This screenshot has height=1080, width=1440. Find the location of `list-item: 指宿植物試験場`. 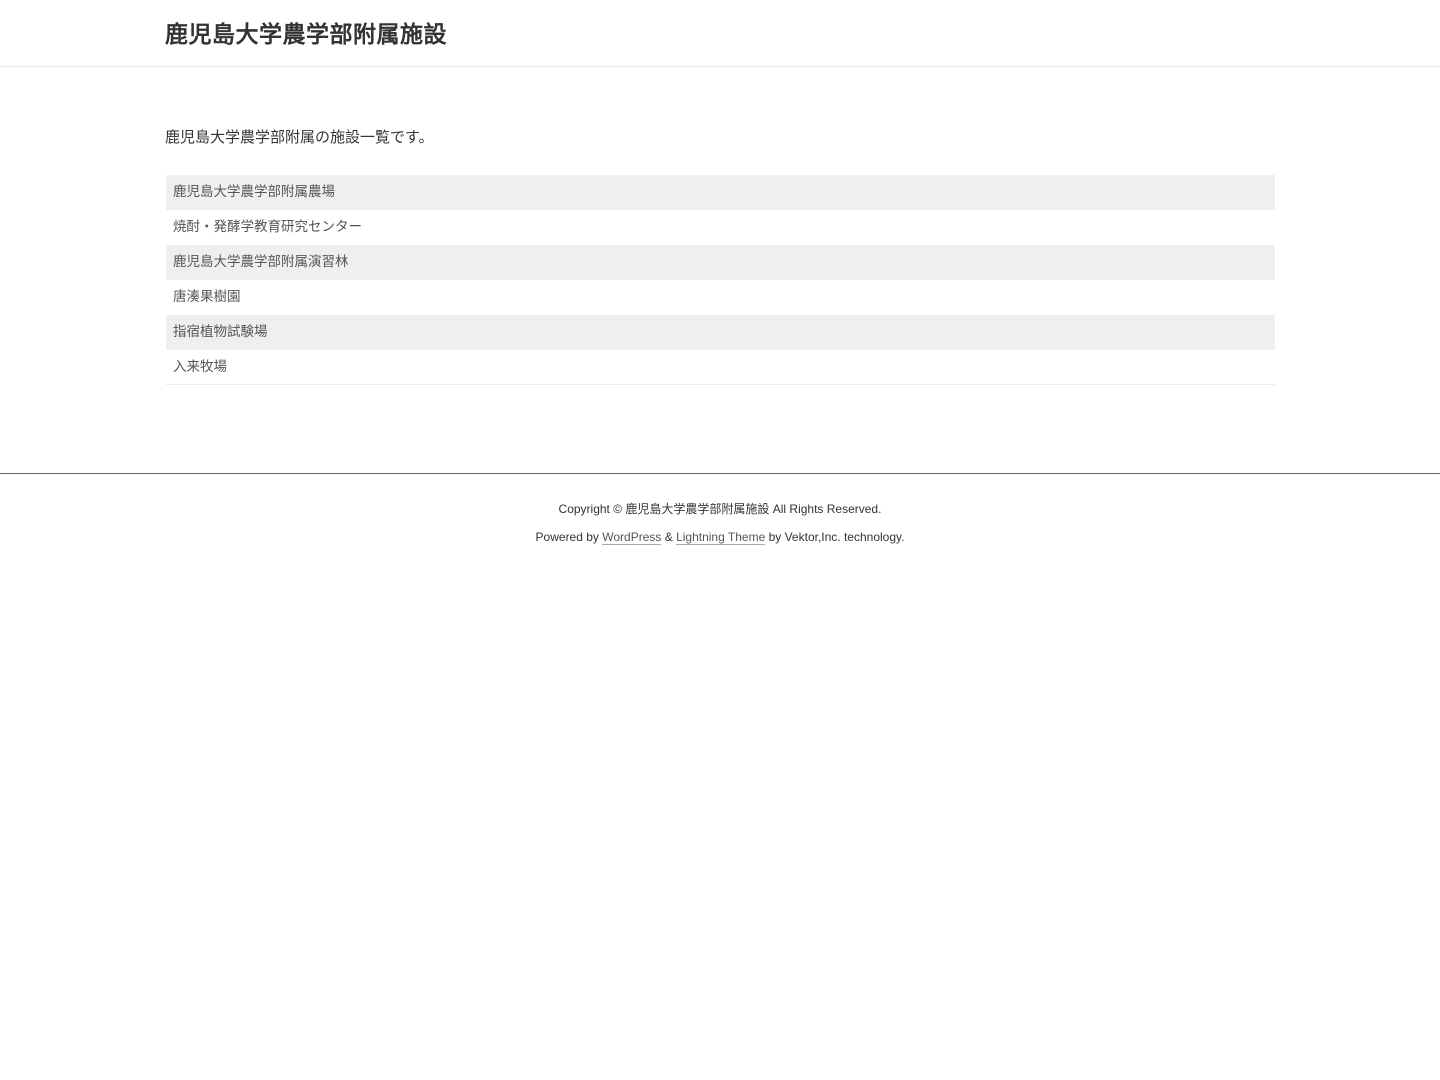

list-item: 指宿植物試験場 is located at coordinates (720, 332).